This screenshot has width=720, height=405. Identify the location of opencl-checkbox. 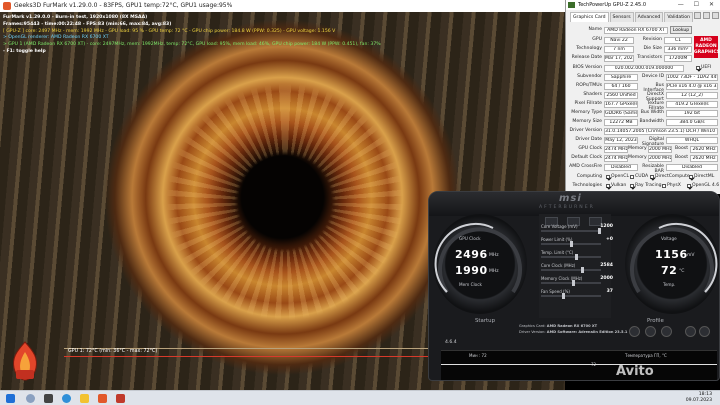
(608, 177).